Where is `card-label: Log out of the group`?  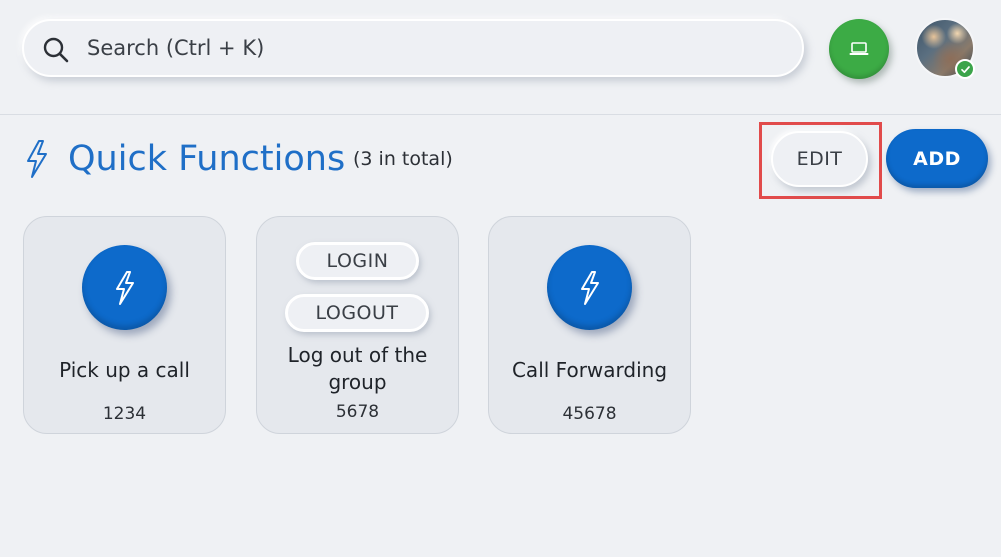 card-label: Log out of the group is located at coordinates (357, 368).